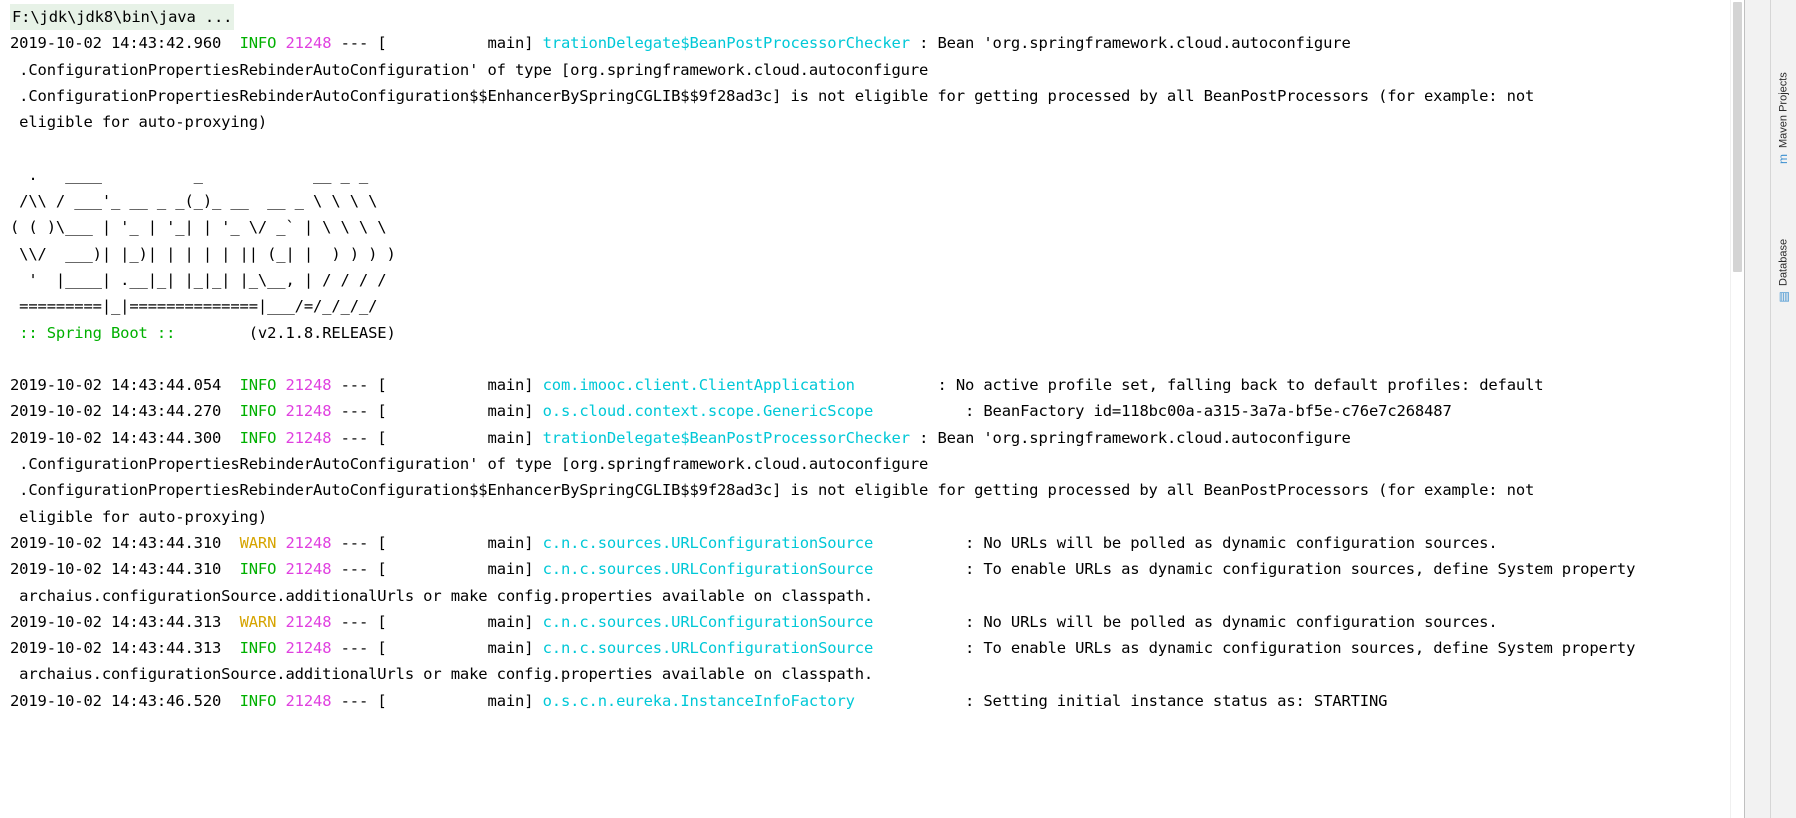  Describe the element at coordinates (1737, 137) in the screenshot. I see `scrollbar-thumb` at that location.